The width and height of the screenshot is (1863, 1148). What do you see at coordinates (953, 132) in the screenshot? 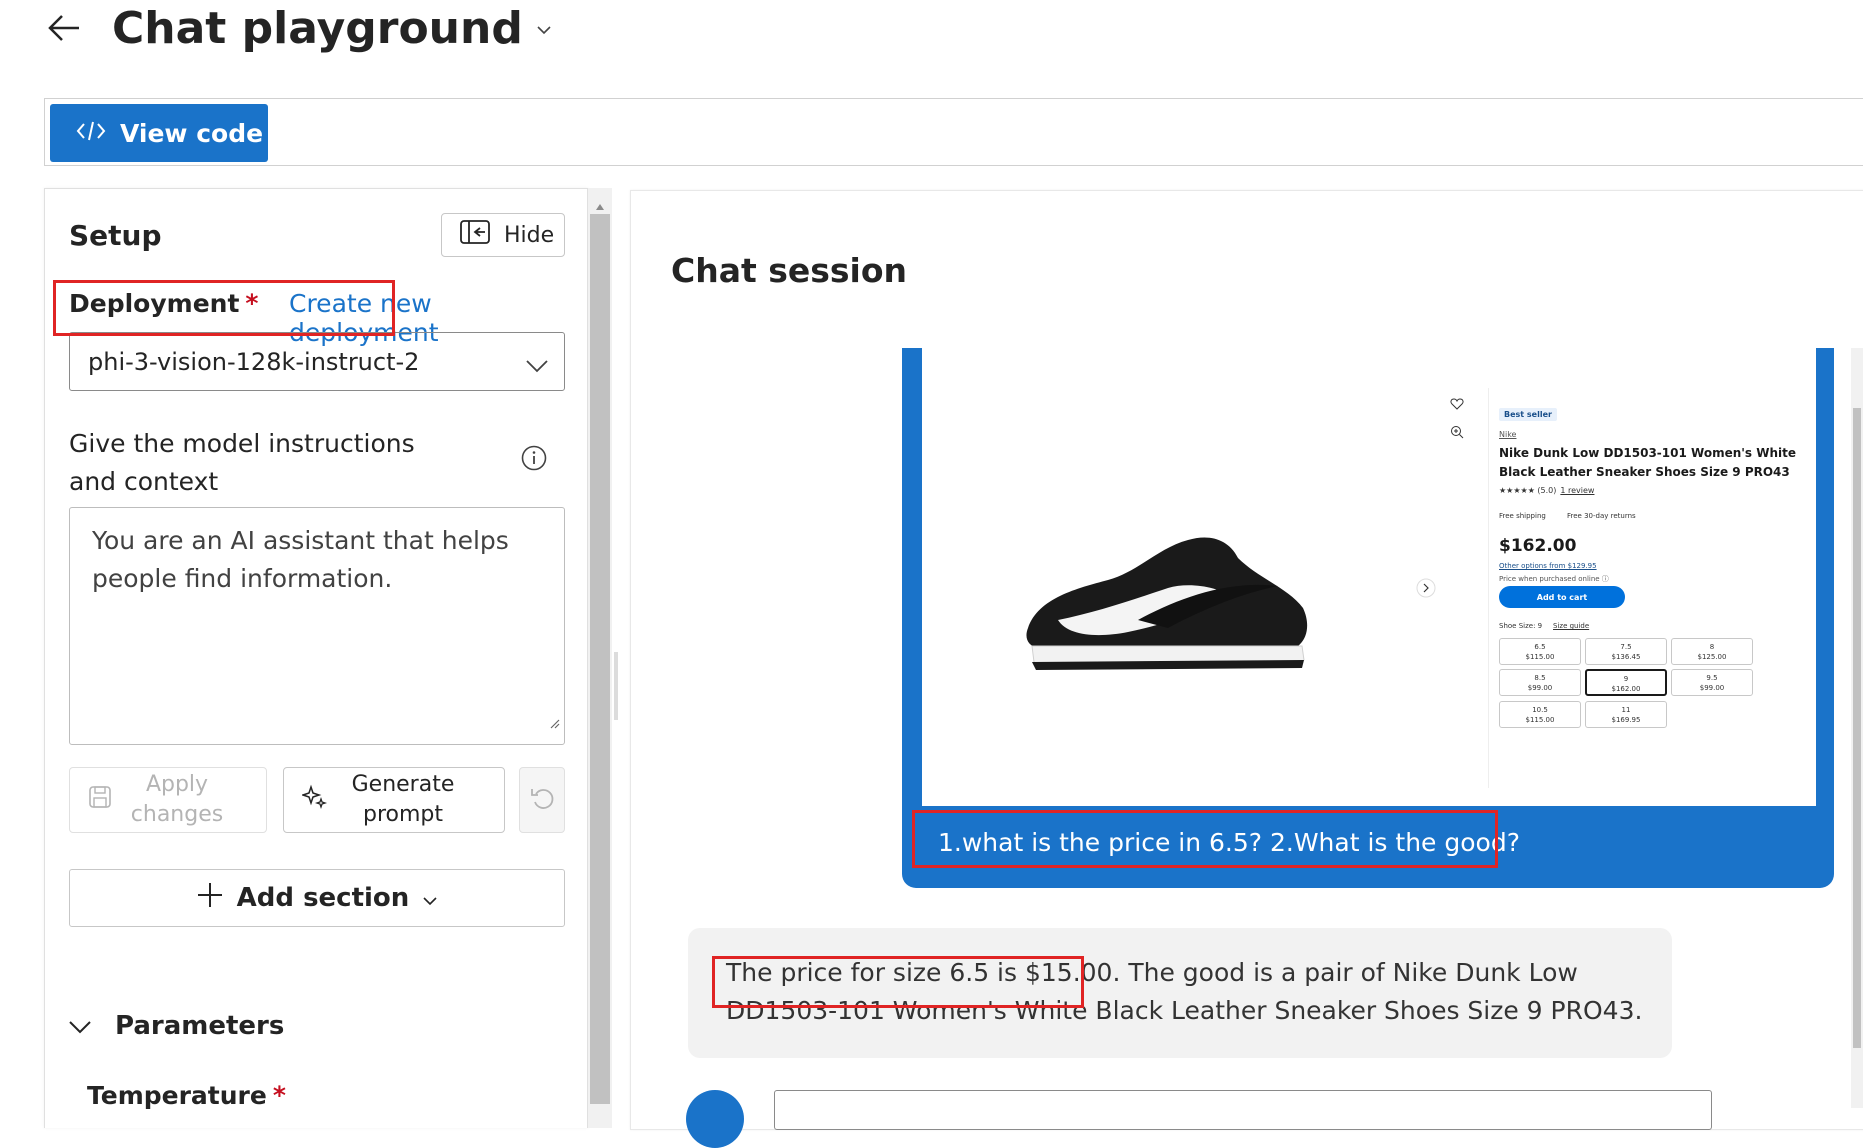
I see `toolbar: View code` at bounding box center [953, 132].